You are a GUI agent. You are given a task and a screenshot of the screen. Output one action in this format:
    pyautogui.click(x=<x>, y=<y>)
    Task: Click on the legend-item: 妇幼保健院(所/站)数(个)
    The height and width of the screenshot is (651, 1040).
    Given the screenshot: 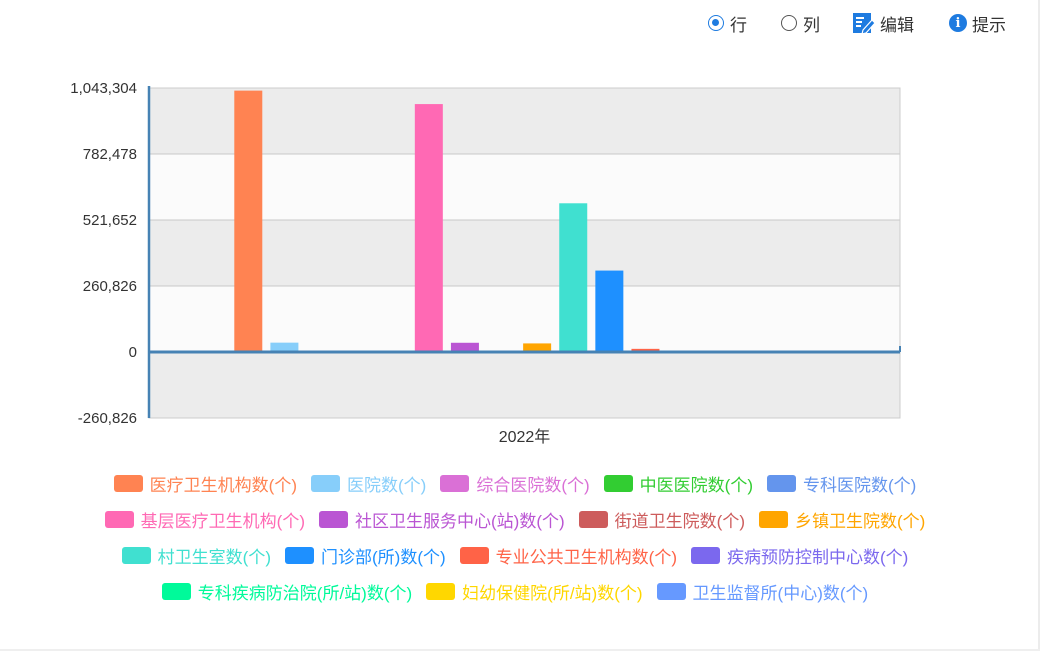 What is the action you would take?
    pyautogui.click(x=534, y=591)
    